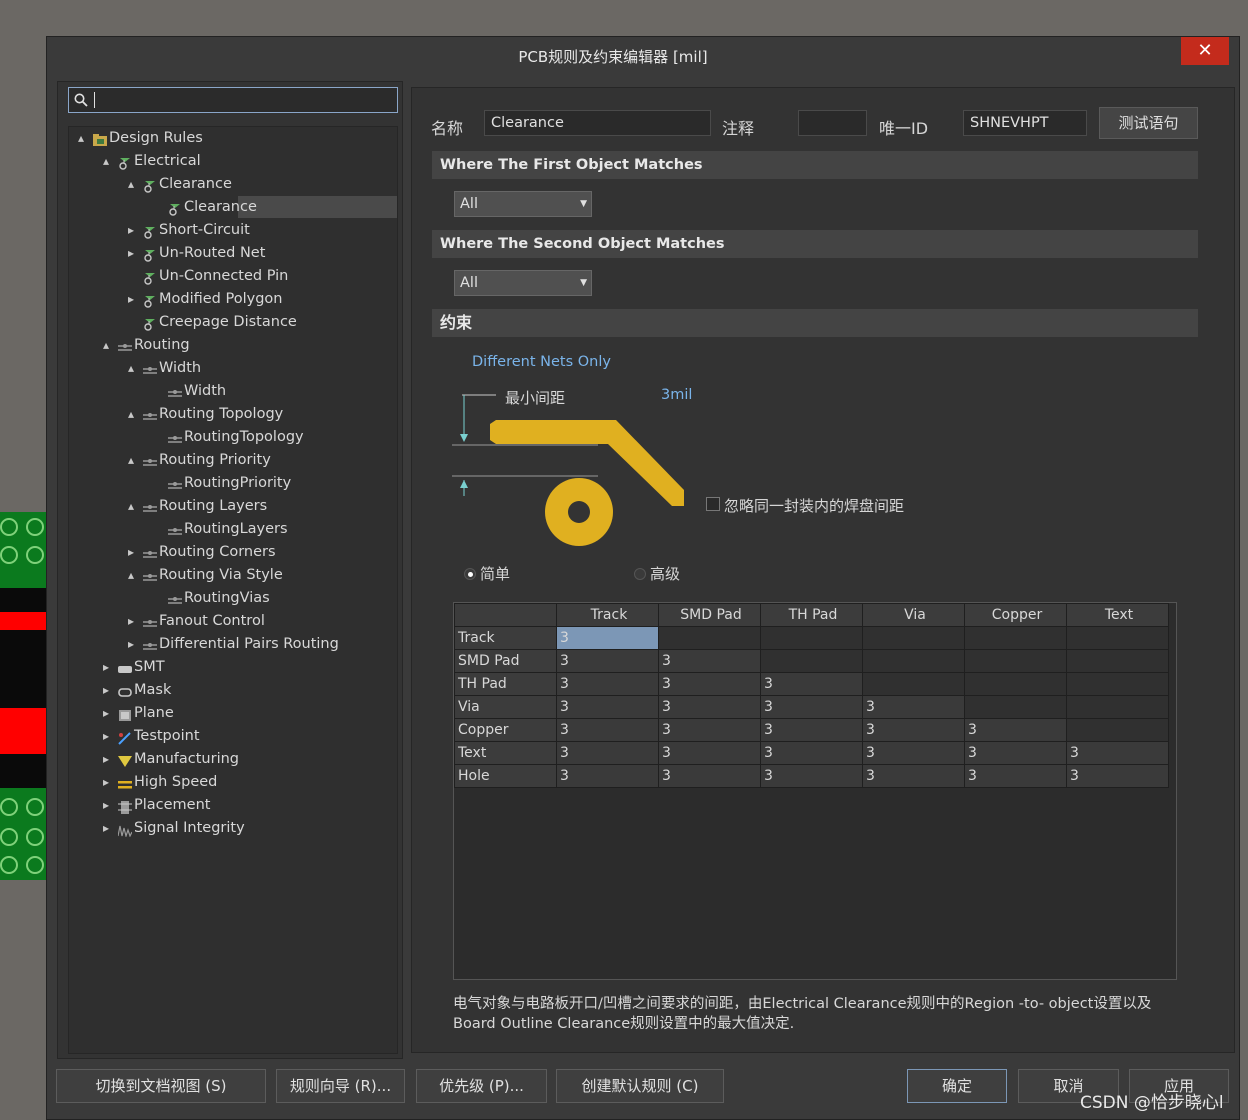 This screenshot has height=1120, width=1248. What do you see at coordinates (232, 598) in the screenshot?
I see `tree-item-routingvias: RoutingVias` at bounding box center [232, 598].